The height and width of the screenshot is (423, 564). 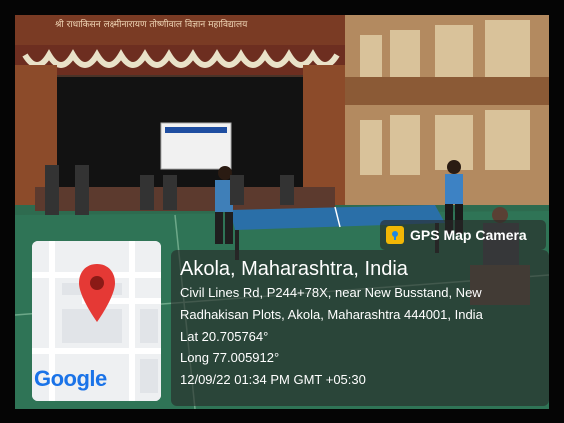 What do you see at coordinates (273, 379) in the screenshot?
I see `datetime: 12/09/22 01:34 PM GMT +05:30` at bounding box center [273, 379].